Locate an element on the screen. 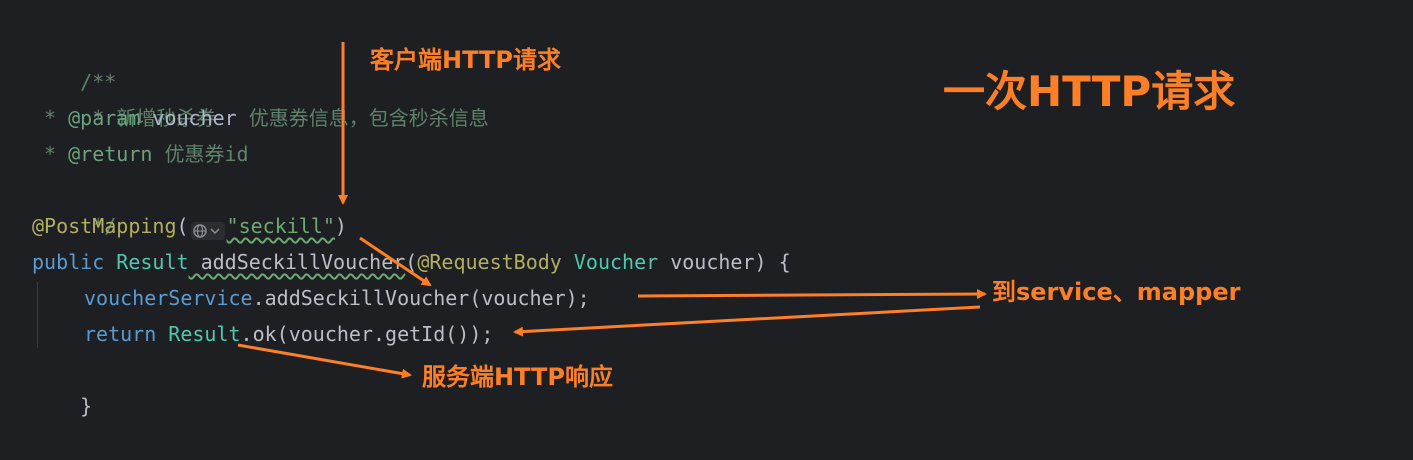  http-request-title: 一次HTTP请求 is located at coordinates (1089, 91).